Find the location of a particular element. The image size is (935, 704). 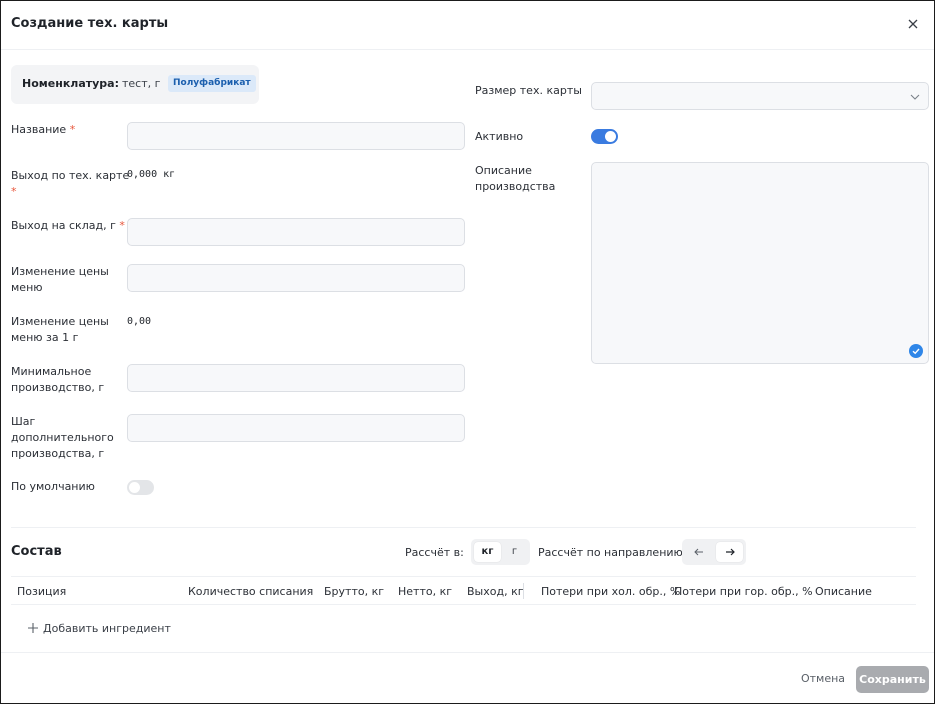

column-header-description: Описание is located at coordinates (843, 591).